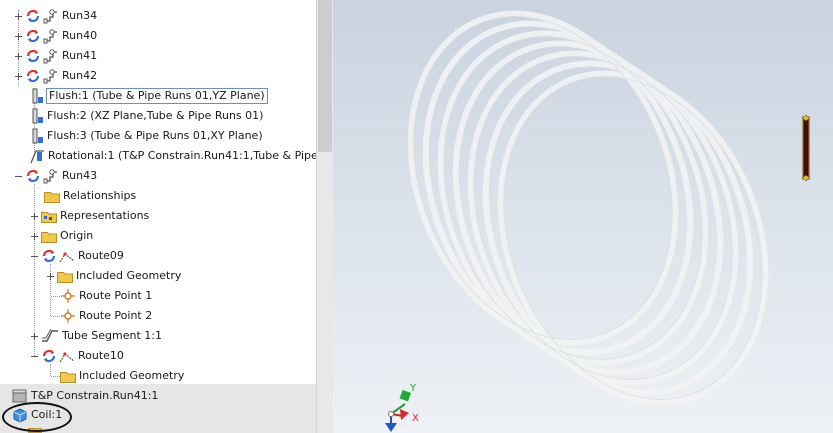 The image size is (833, 433). What do you see at coordinates (80, 175) in the screenshot?
I see `tree-node-label: Run43` at bounding box center [80, 175].